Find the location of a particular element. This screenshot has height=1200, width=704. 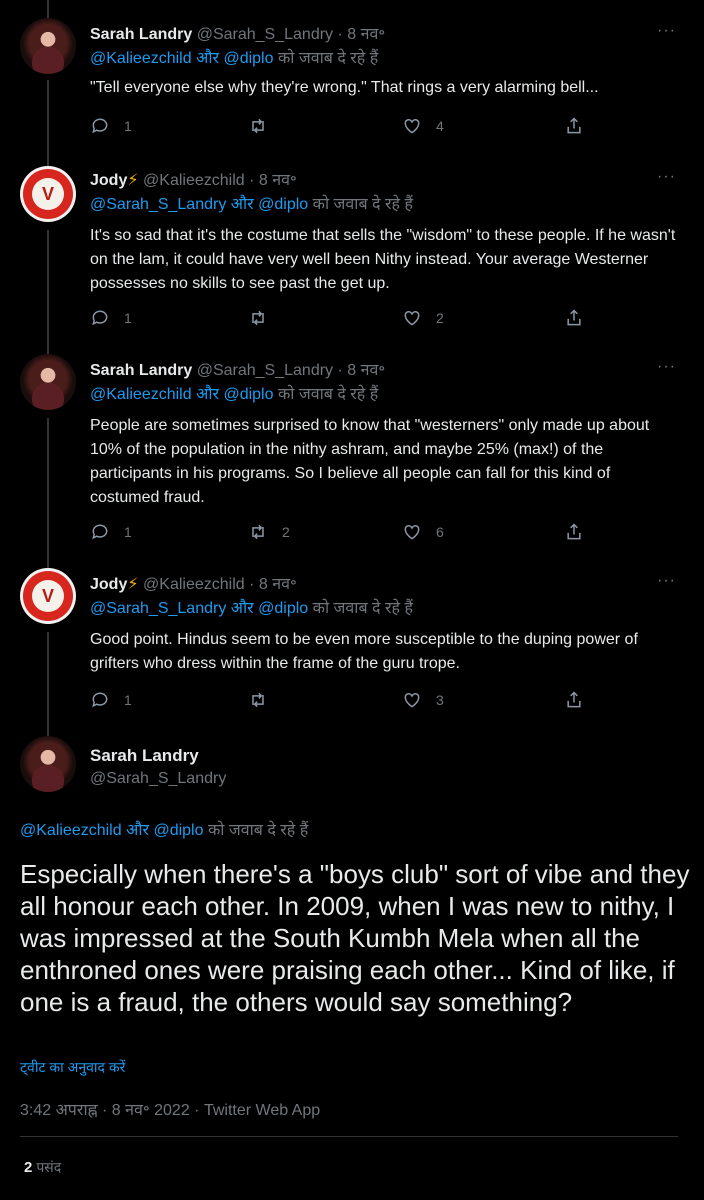

likes-summary: 2 पसंद is located at coordinates (42, 1167).